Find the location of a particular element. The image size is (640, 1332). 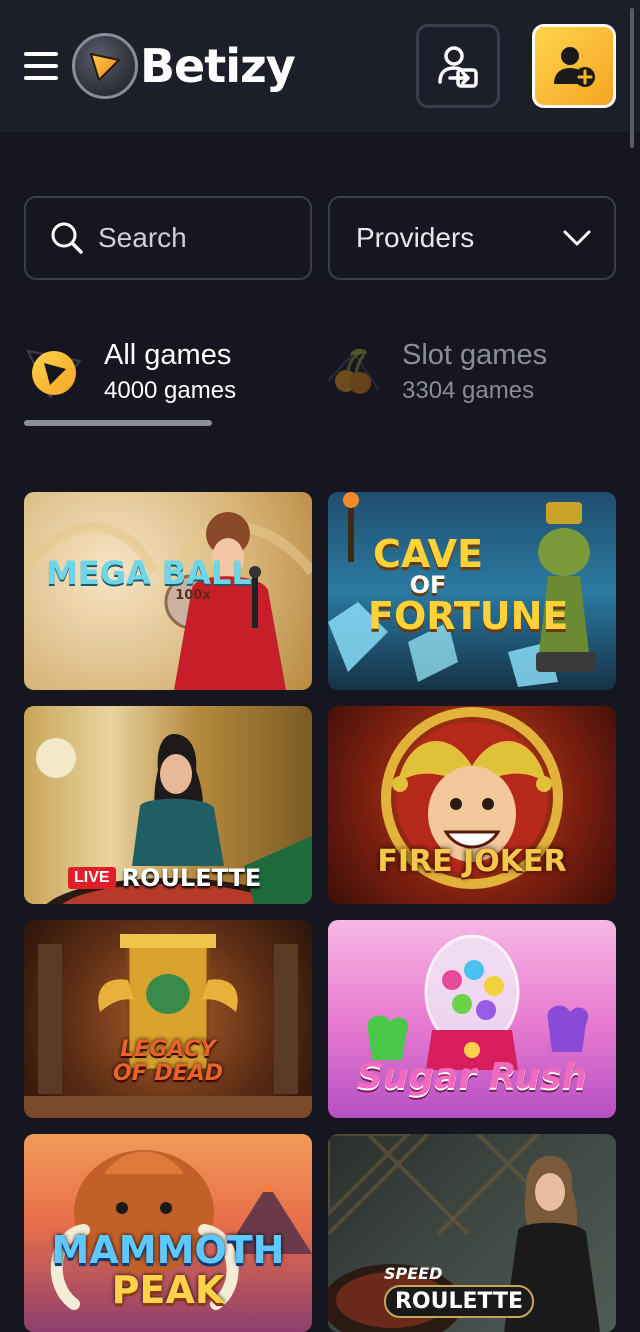

cherries-icon is located at coordinates (352, 371).